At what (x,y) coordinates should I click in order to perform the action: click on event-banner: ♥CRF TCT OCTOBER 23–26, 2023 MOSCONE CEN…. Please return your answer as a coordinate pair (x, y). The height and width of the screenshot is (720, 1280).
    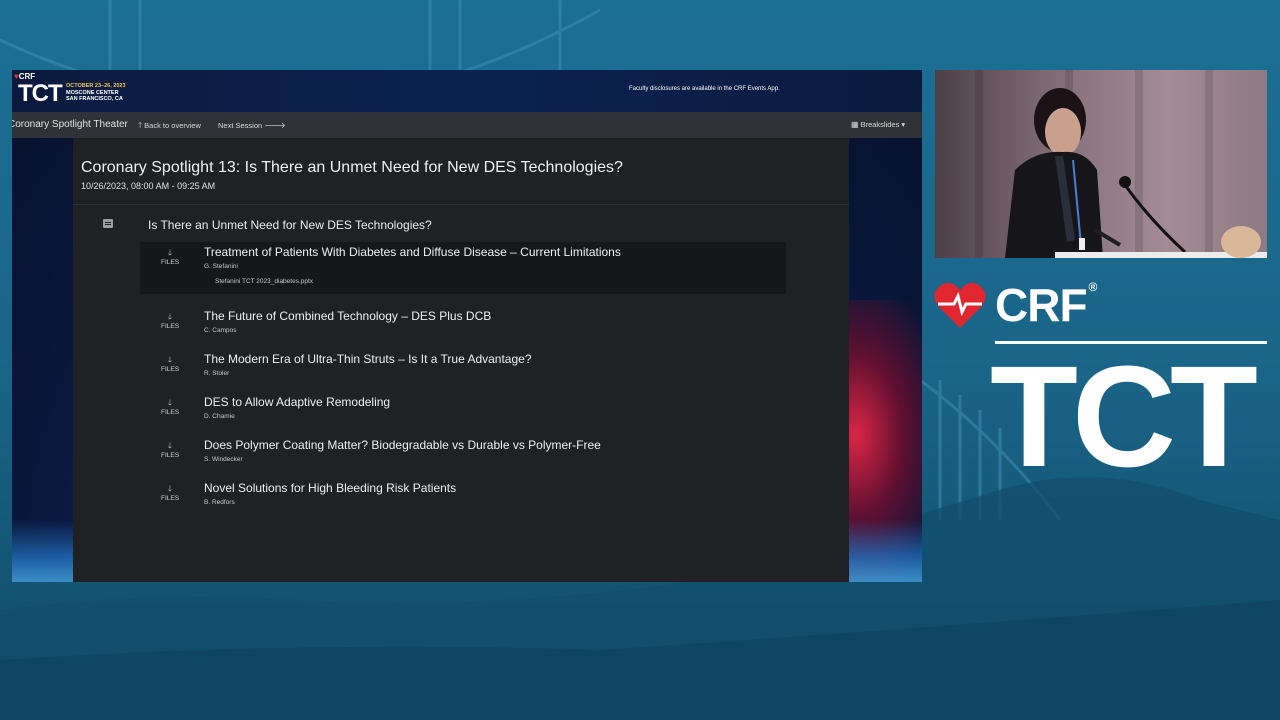
    Looking at the image, I should click on (467, 91).